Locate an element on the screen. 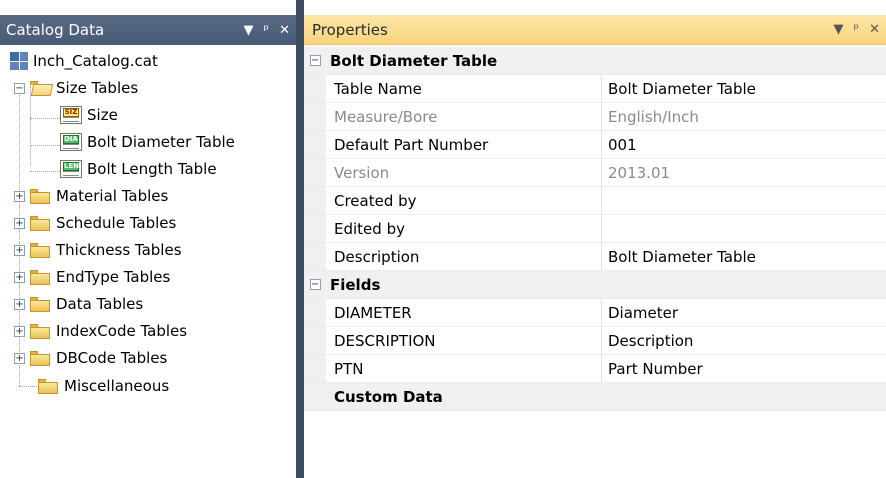 The image size is (886, 478). tree-item-bolt-length-table: LEN Bolt Length Table is located at coordinates (138, 169).